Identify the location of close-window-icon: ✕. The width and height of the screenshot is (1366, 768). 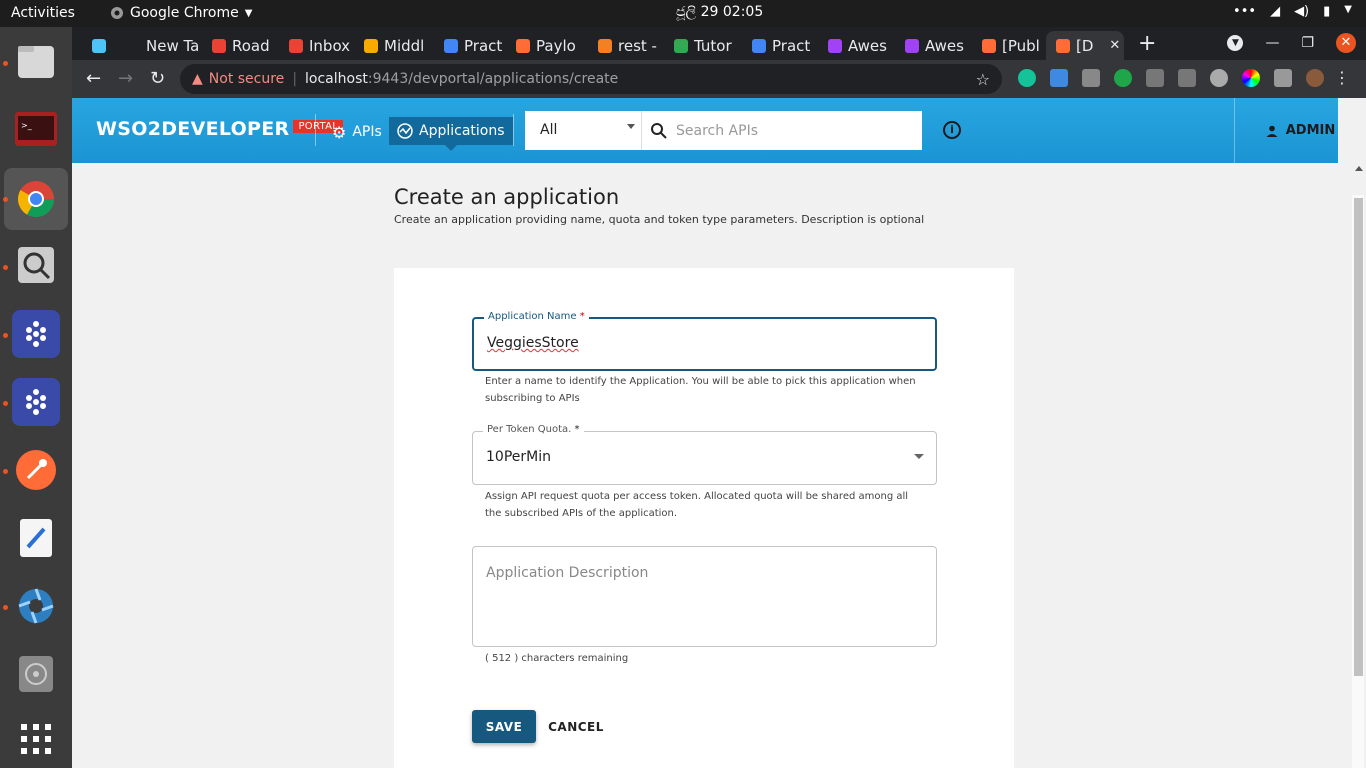
(1346, 43).